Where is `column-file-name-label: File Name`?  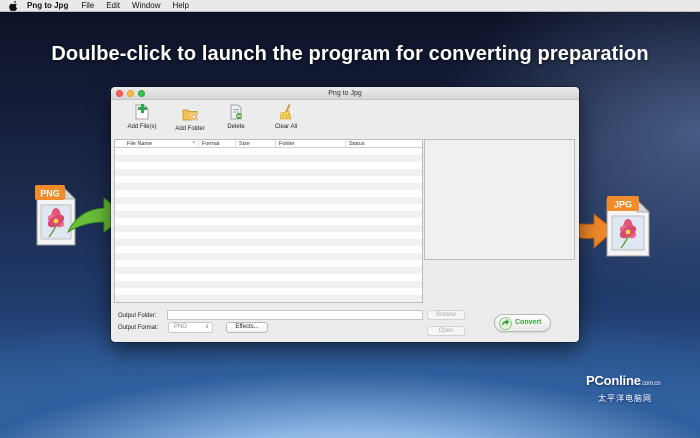 column-file-name-label: File Name is located at coordinates (140, 144).